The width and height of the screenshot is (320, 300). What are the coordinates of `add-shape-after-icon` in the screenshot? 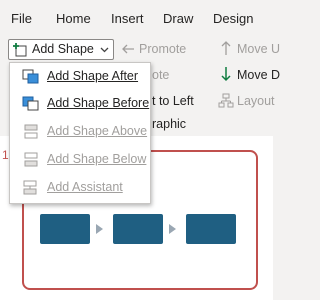 It's located at (30, 76).